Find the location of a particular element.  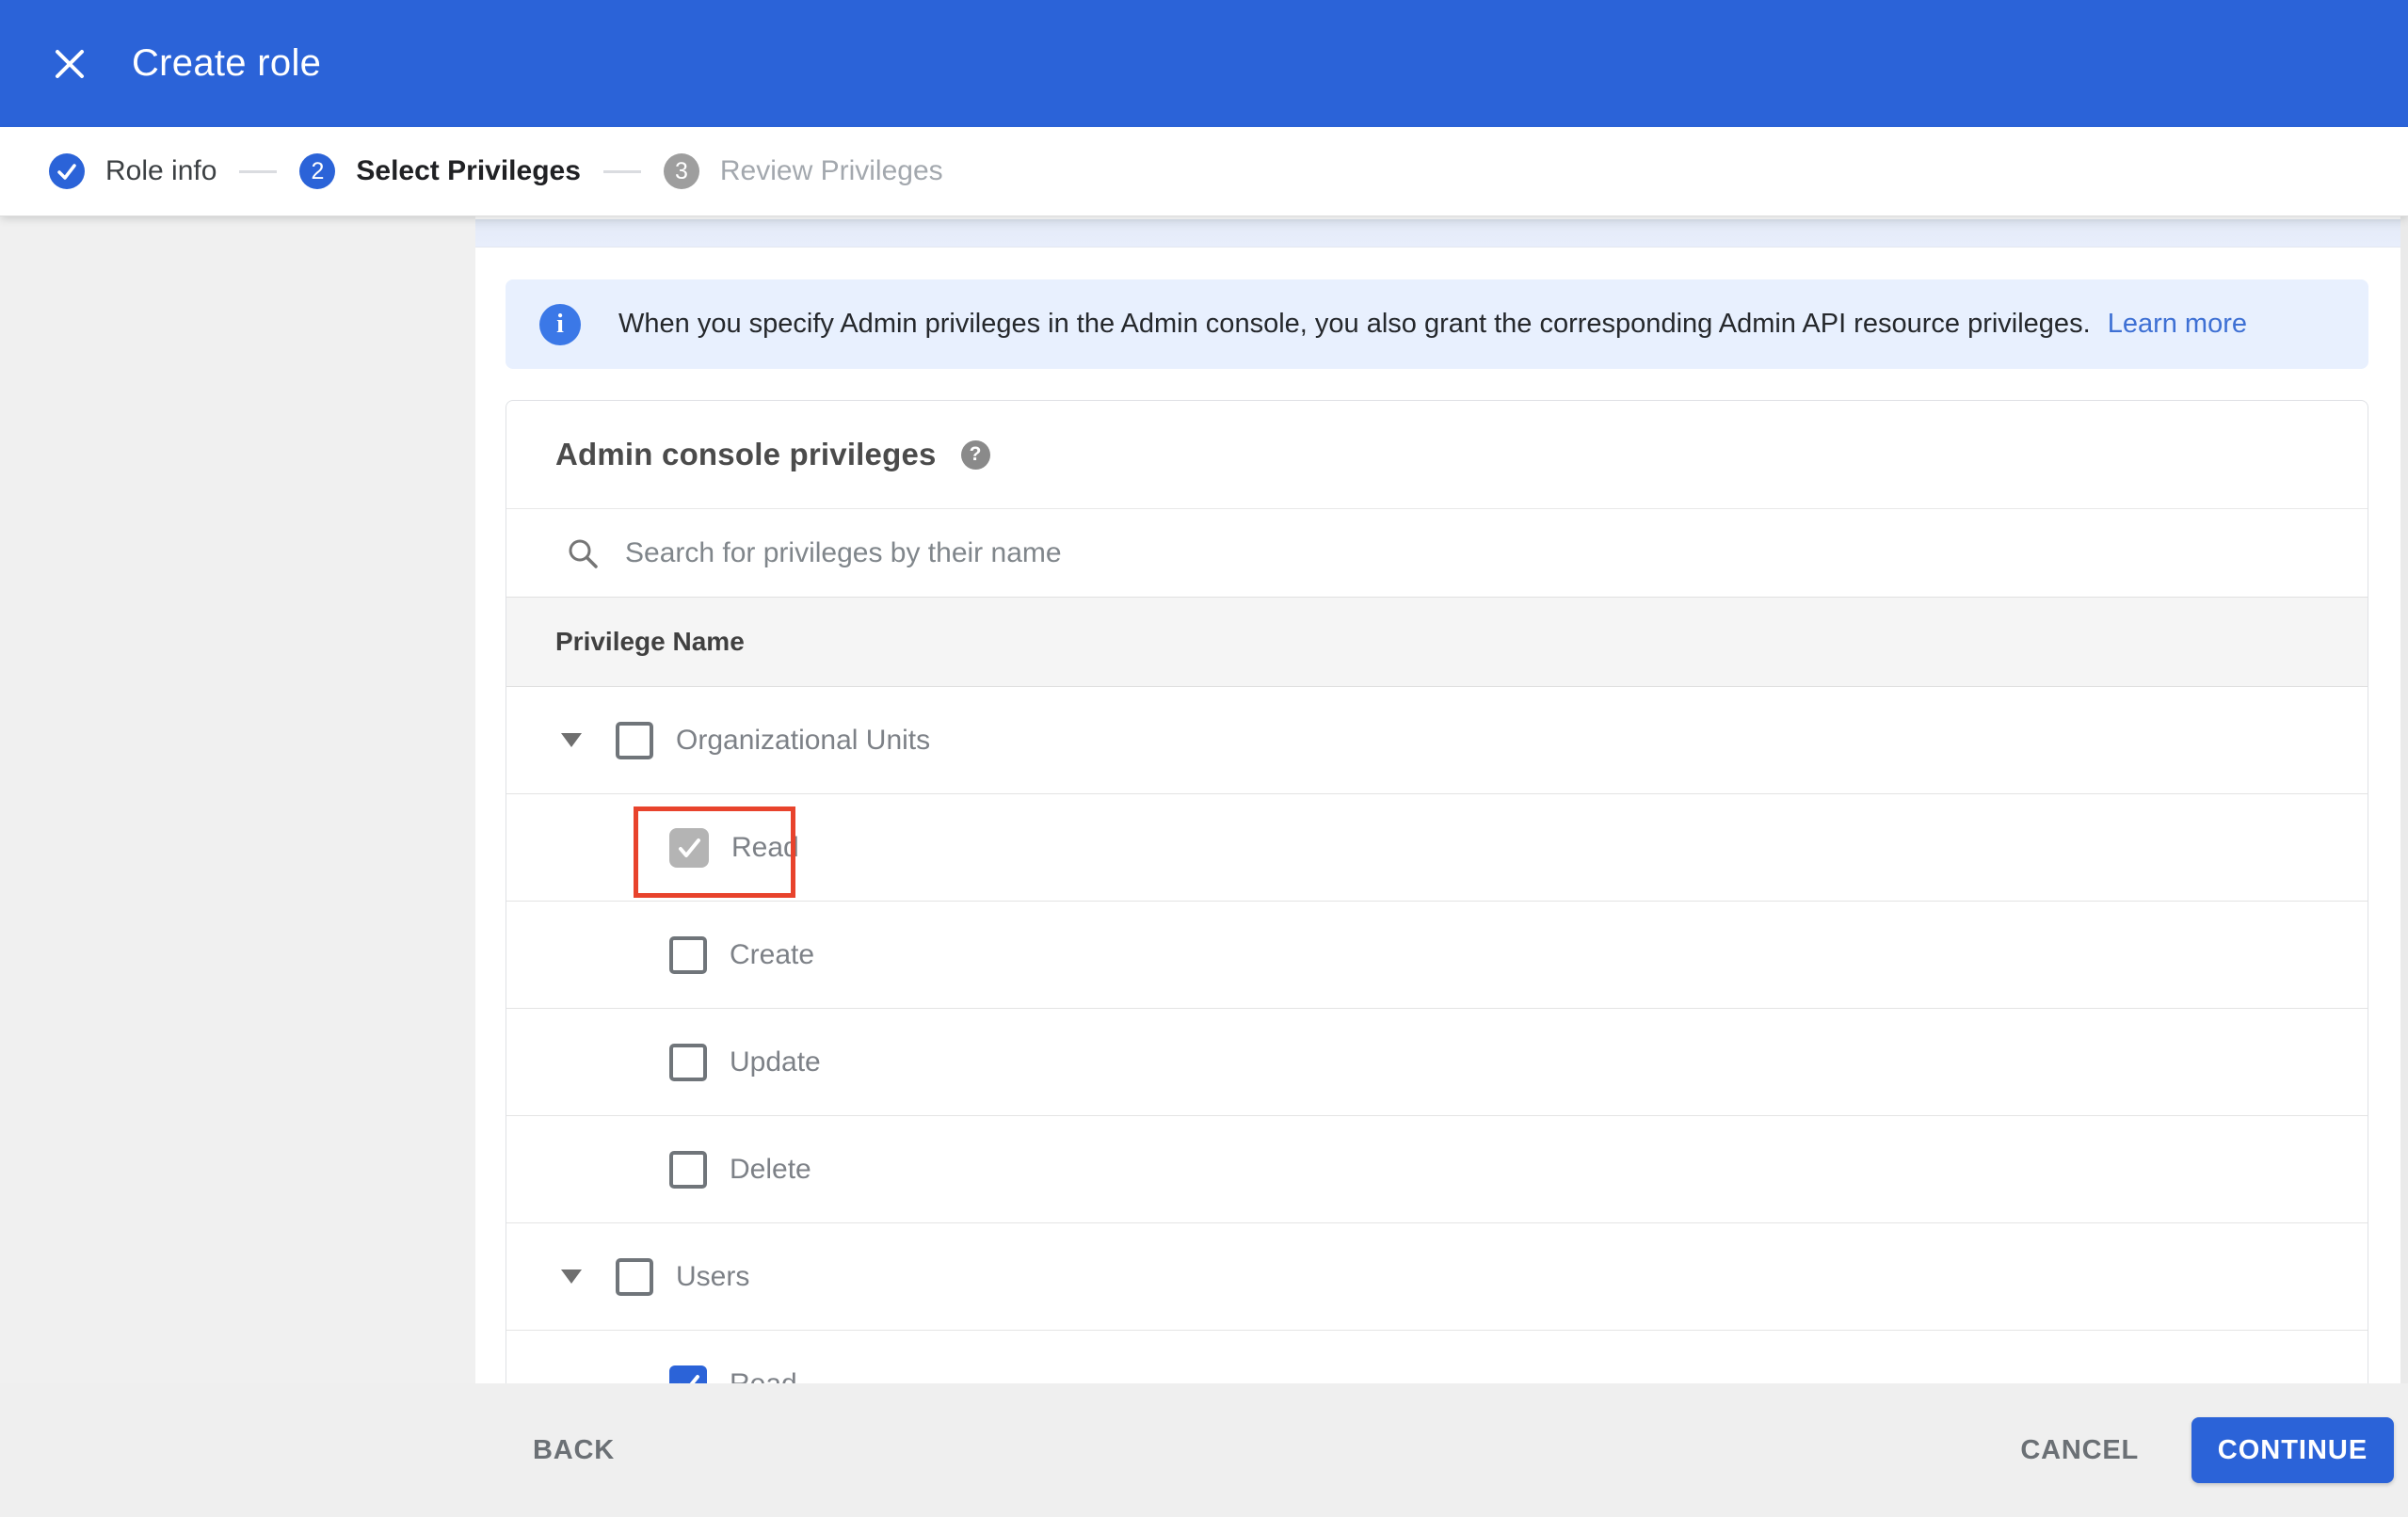

step-number: 3 is located at coordinates (681, 171).